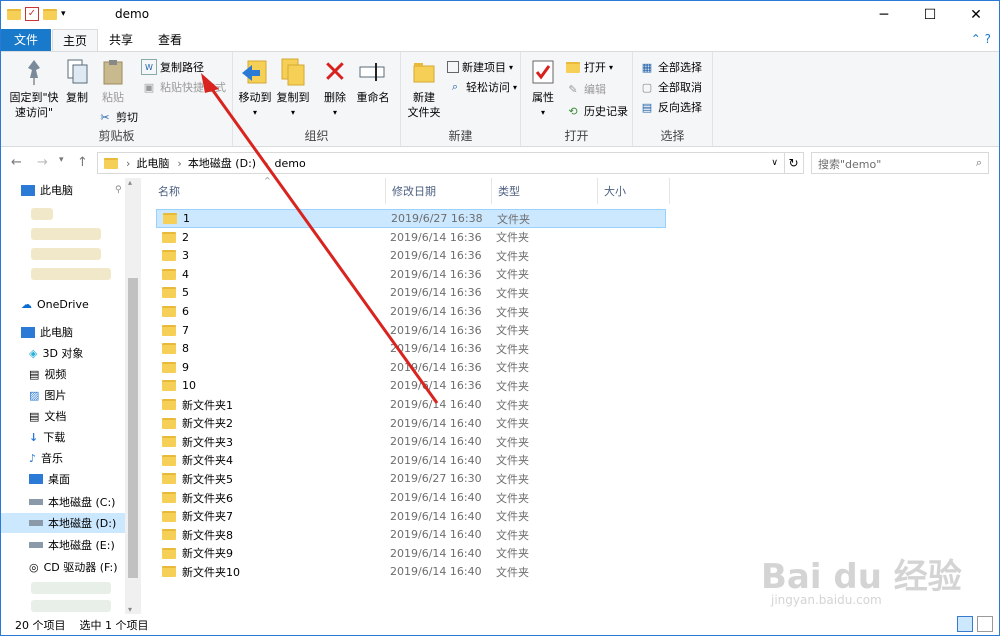 This screenshot has height=636, width=1000. What do you see at coordinates (411, 292) in the screenshot?
I see `table-row: 5 2019/6/14 16:36 文件夹` at bounding box center [411, 292].